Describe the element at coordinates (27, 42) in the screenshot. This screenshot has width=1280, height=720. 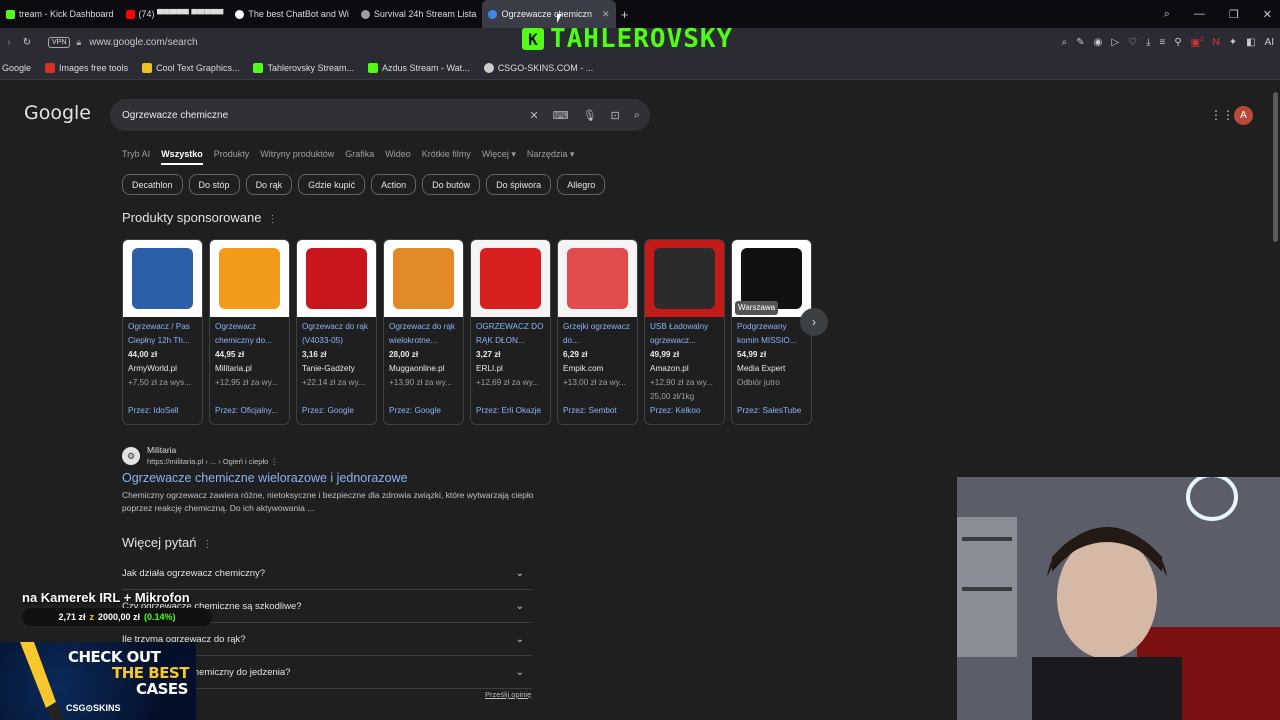
I see `reload-icon: ↻` at that location.